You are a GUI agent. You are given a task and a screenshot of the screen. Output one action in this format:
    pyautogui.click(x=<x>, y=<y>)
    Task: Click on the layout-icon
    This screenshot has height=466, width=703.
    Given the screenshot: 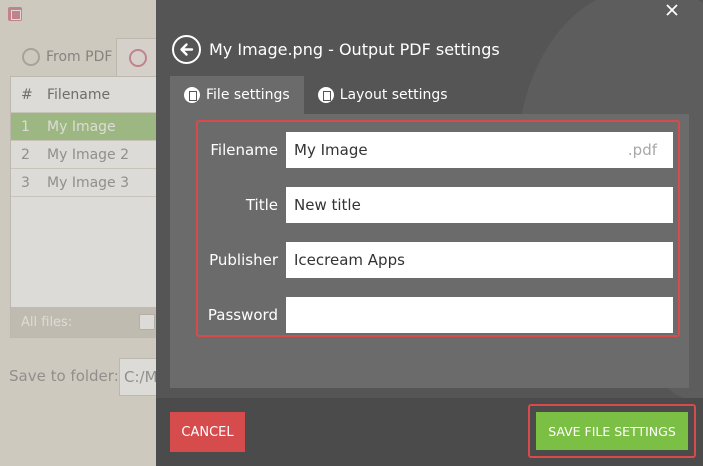 What is the action you would take?
    pyautogui.click(x=325, y=95)
    